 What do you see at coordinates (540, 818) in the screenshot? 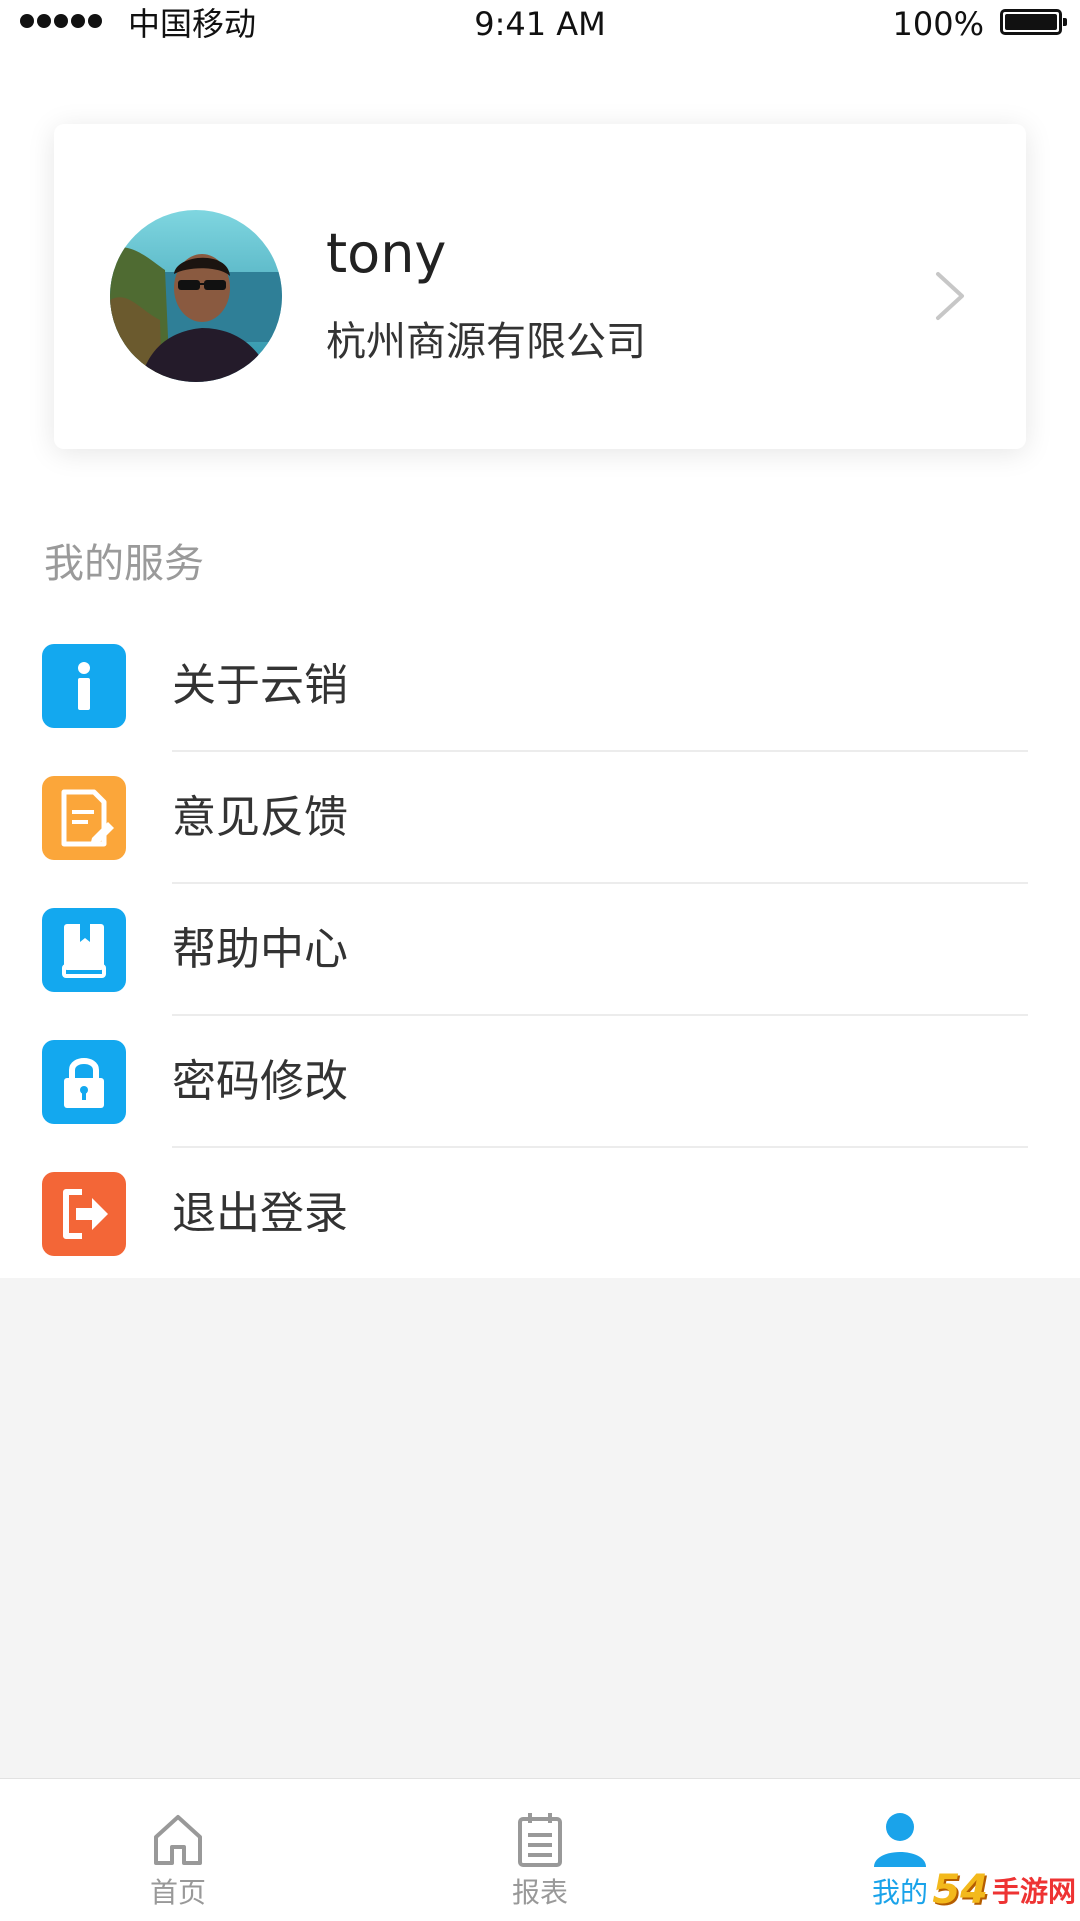
I see `menu-item-feedback: 意见反馈` at bounding box center [540, 818].